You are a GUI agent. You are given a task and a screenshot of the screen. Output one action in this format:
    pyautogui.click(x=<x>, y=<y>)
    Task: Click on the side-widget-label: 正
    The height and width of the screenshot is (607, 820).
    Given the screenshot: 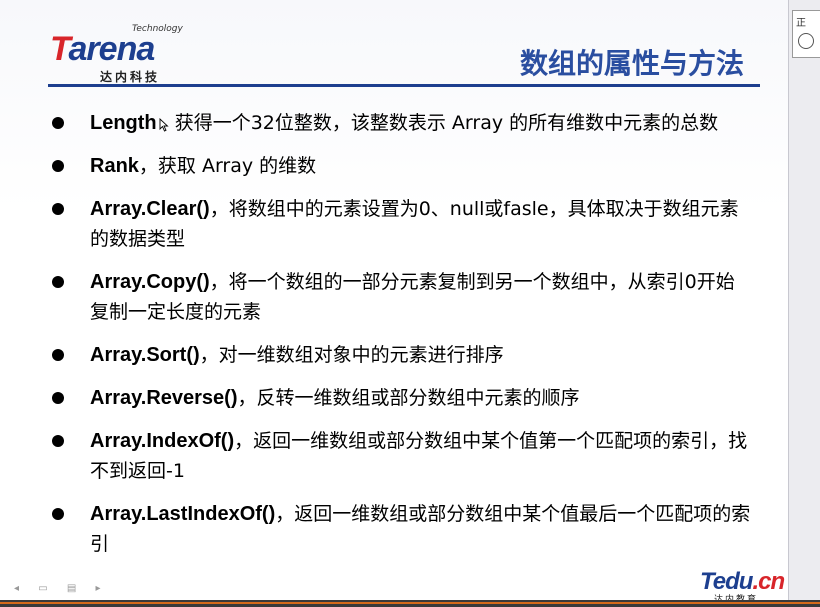 What is the action you would take?
    pyautogui.click(x=801, y=23)
    